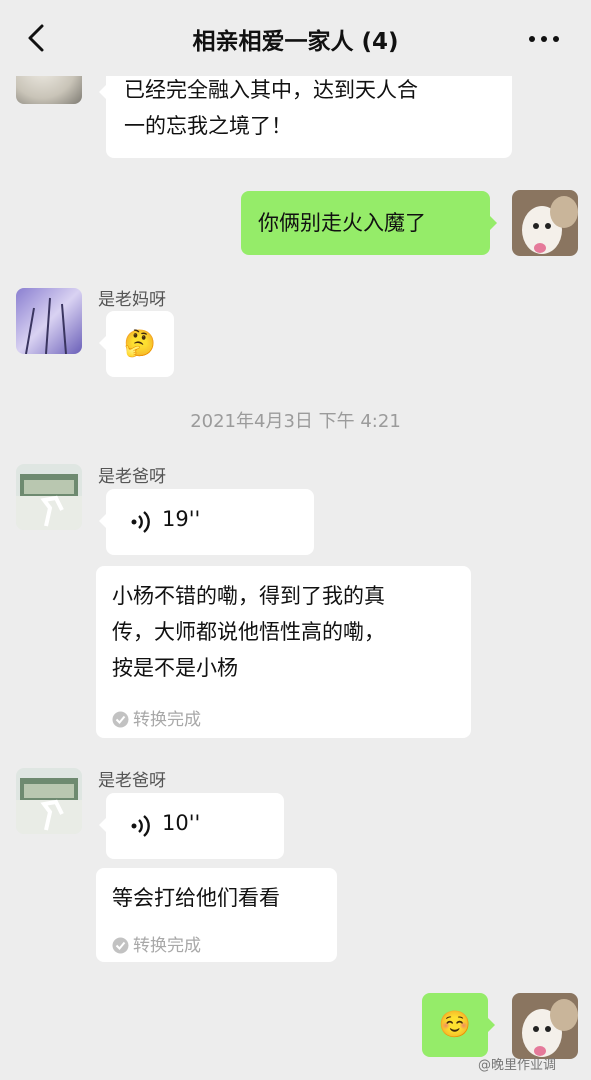 This screenshot has width=591, height=1080. I want to click on transcript-line: 传，大师都说他悟性高的嘞，, so click(248, 632).